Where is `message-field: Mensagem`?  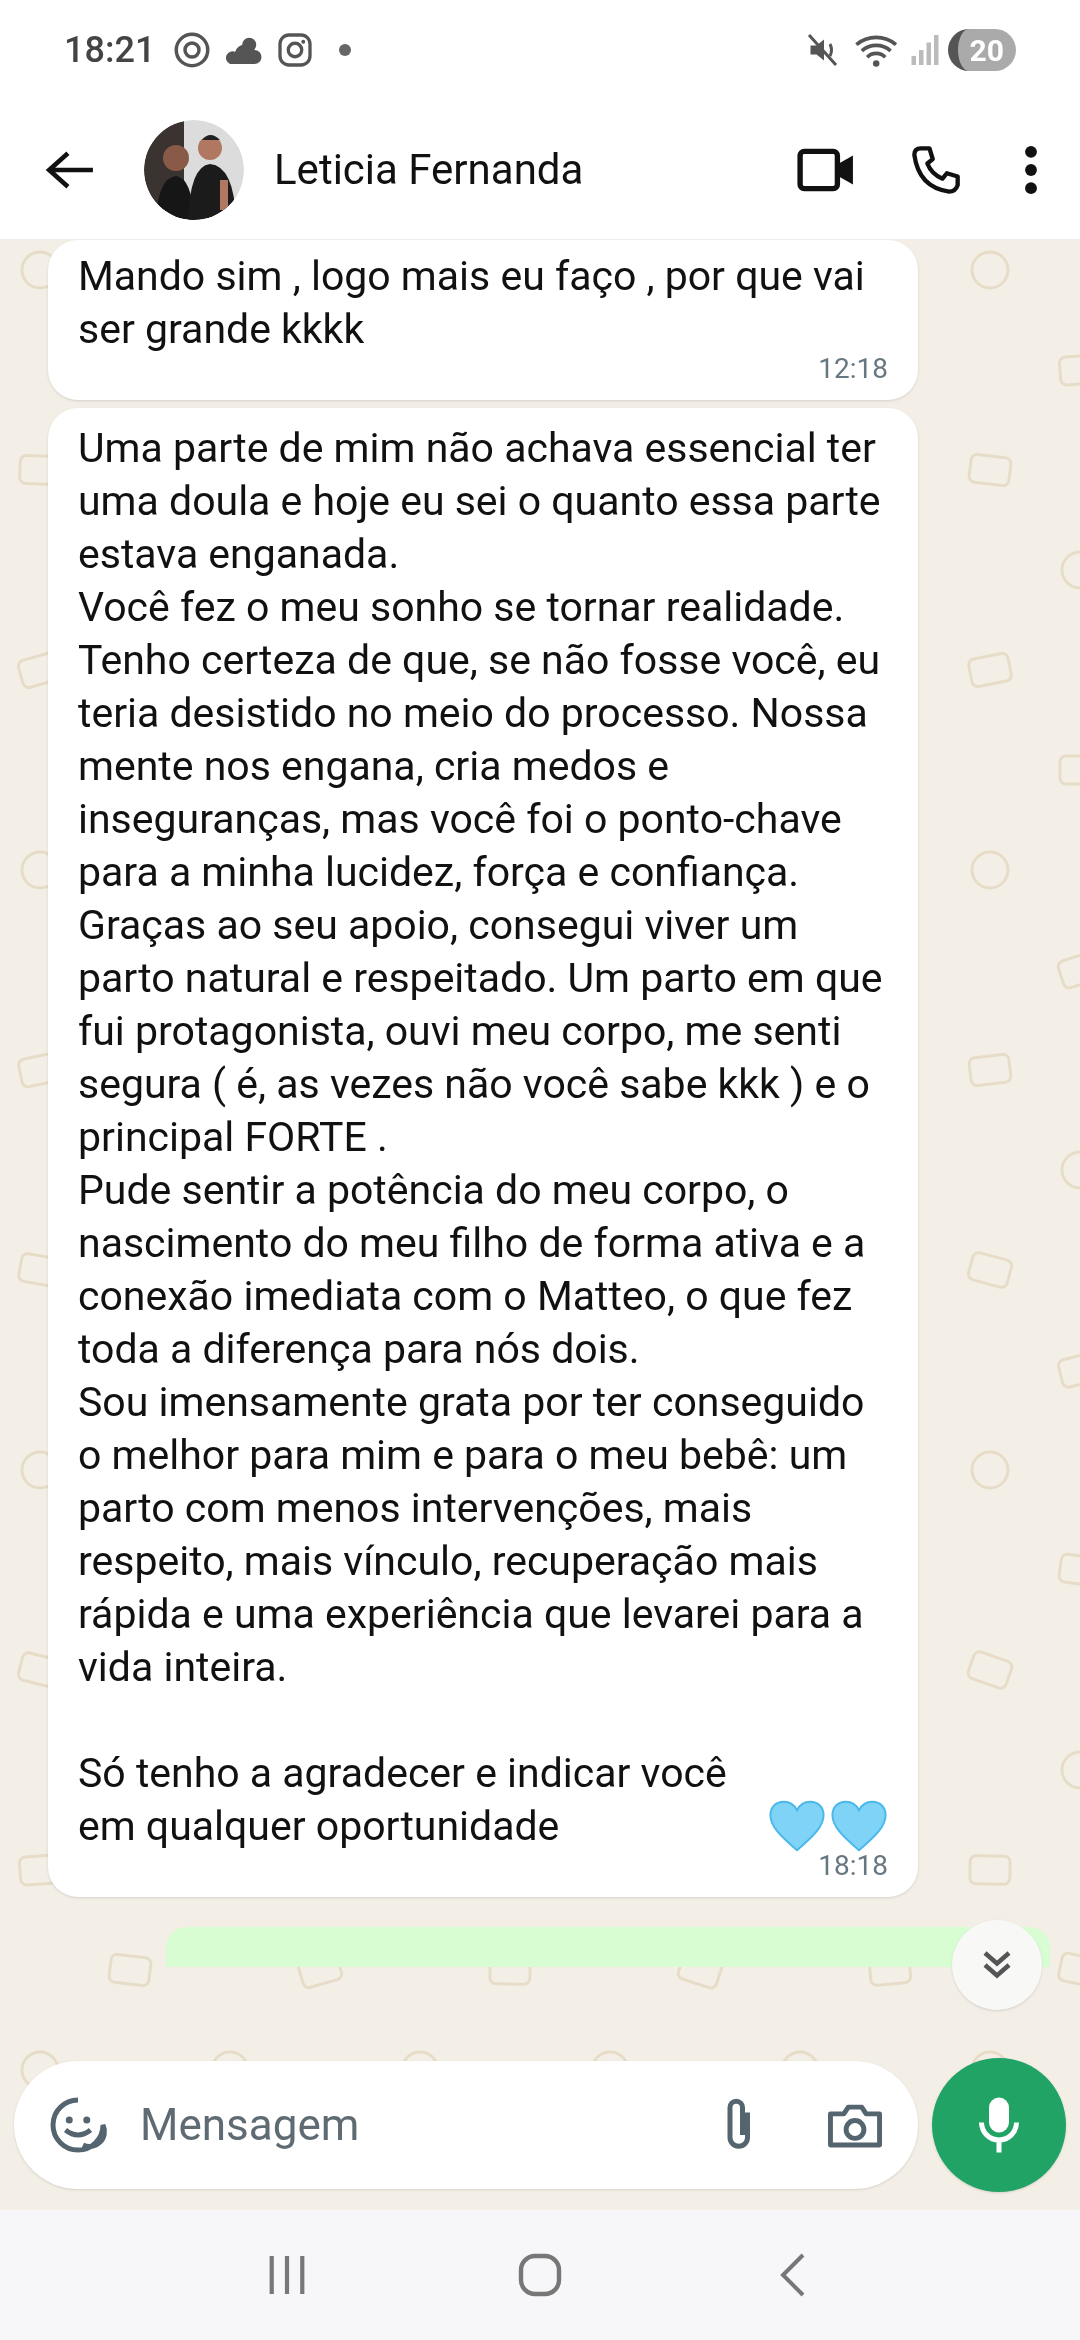 message-field: Mensagem is located at coordinates (466, 2125).